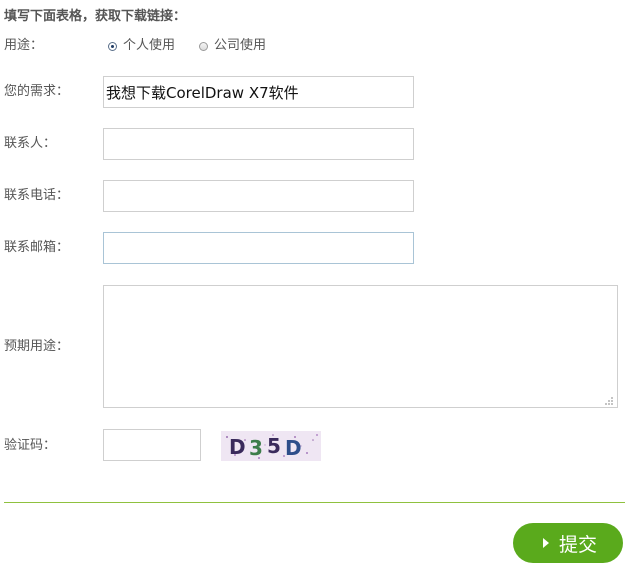 This screenshot has height=566, width=625. Describe the element at coordinates (293, 448) in the screenshot. I see `captcha-char-4: D` at that location.